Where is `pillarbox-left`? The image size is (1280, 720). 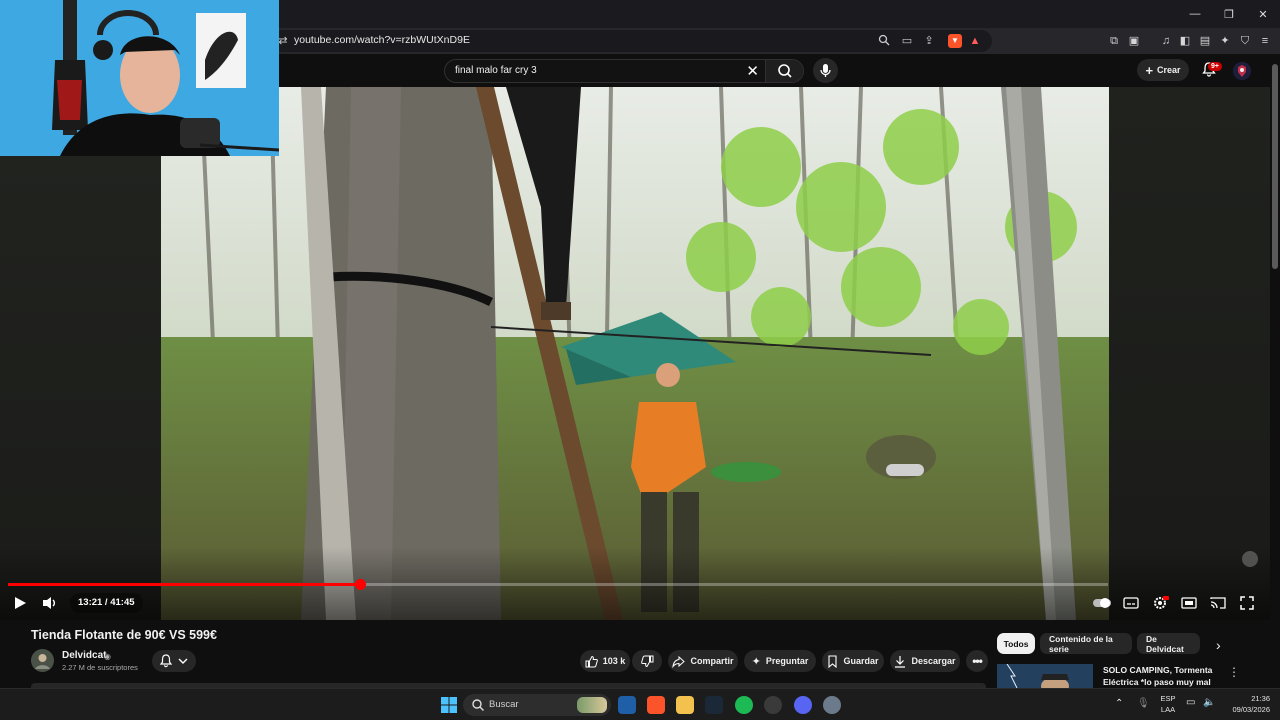 pillarbox-left is located at coordinates (80, 353).